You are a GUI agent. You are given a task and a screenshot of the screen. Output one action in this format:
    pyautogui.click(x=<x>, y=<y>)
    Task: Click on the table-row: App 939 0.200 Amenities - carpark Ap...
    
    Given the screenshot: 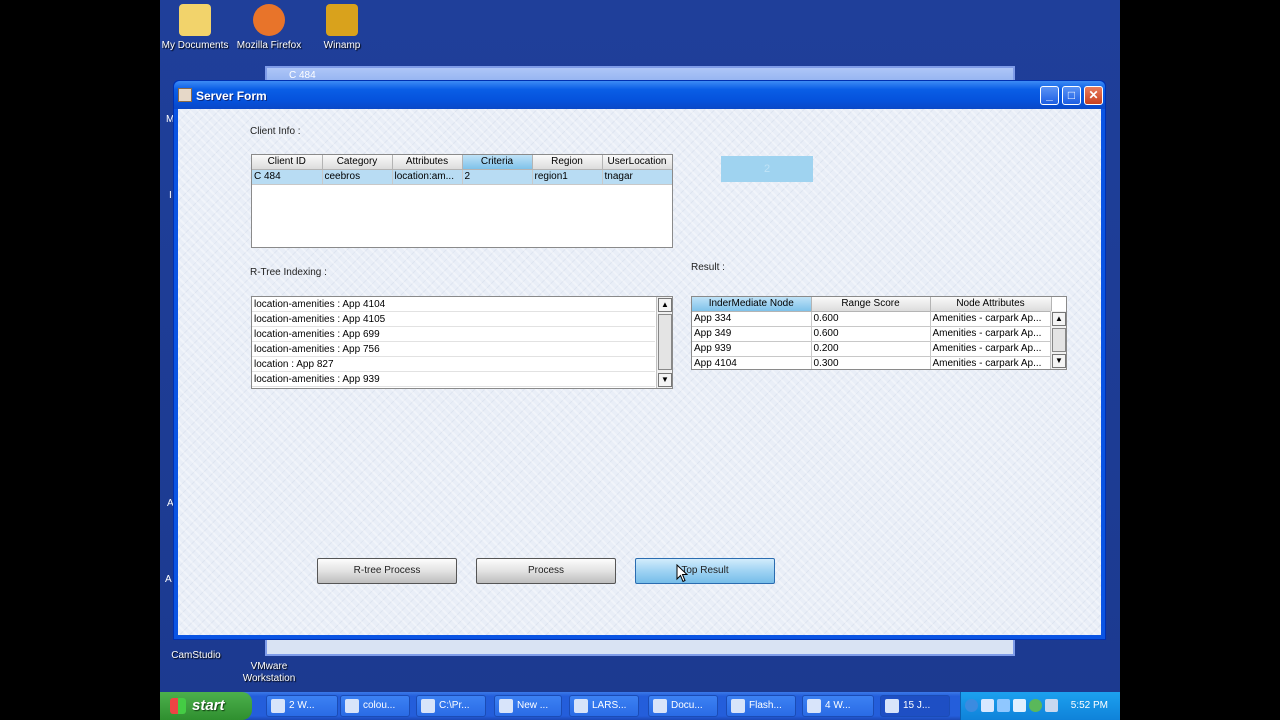 What is the action you would take?
    pyautogui.click(x=872, y=349)
    